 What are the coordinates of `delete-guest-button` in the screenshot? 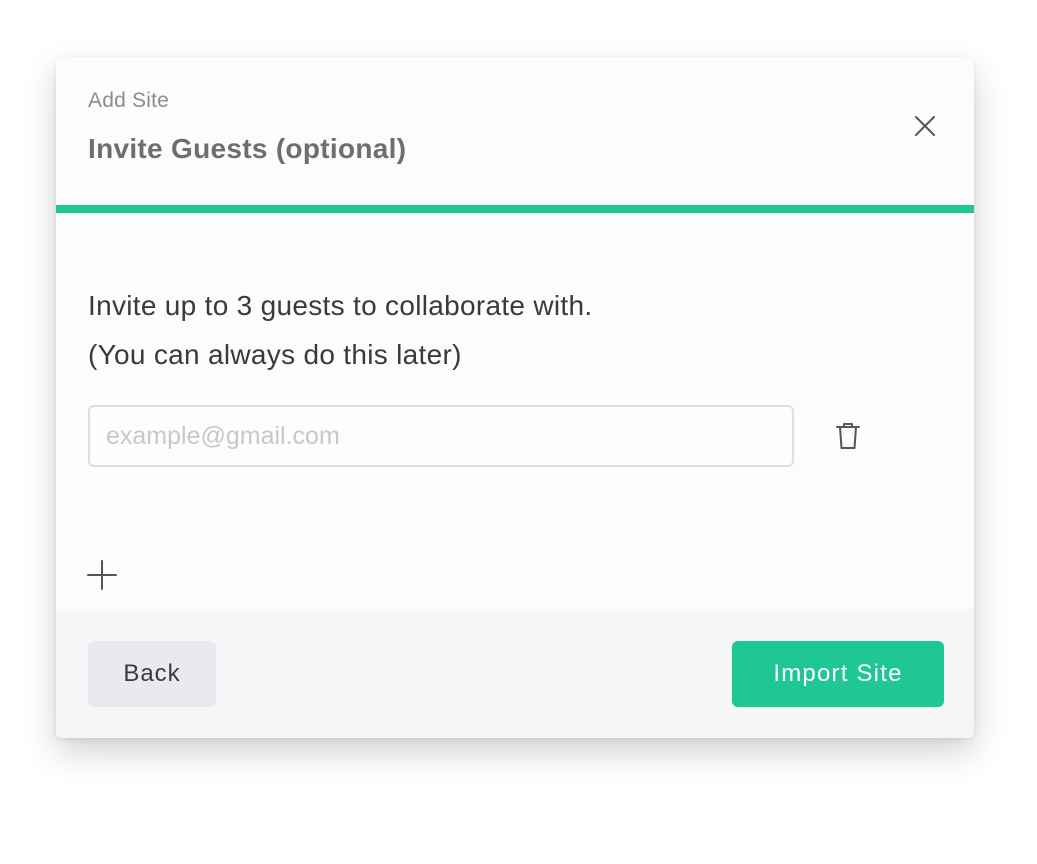 It's located at (848, 436).